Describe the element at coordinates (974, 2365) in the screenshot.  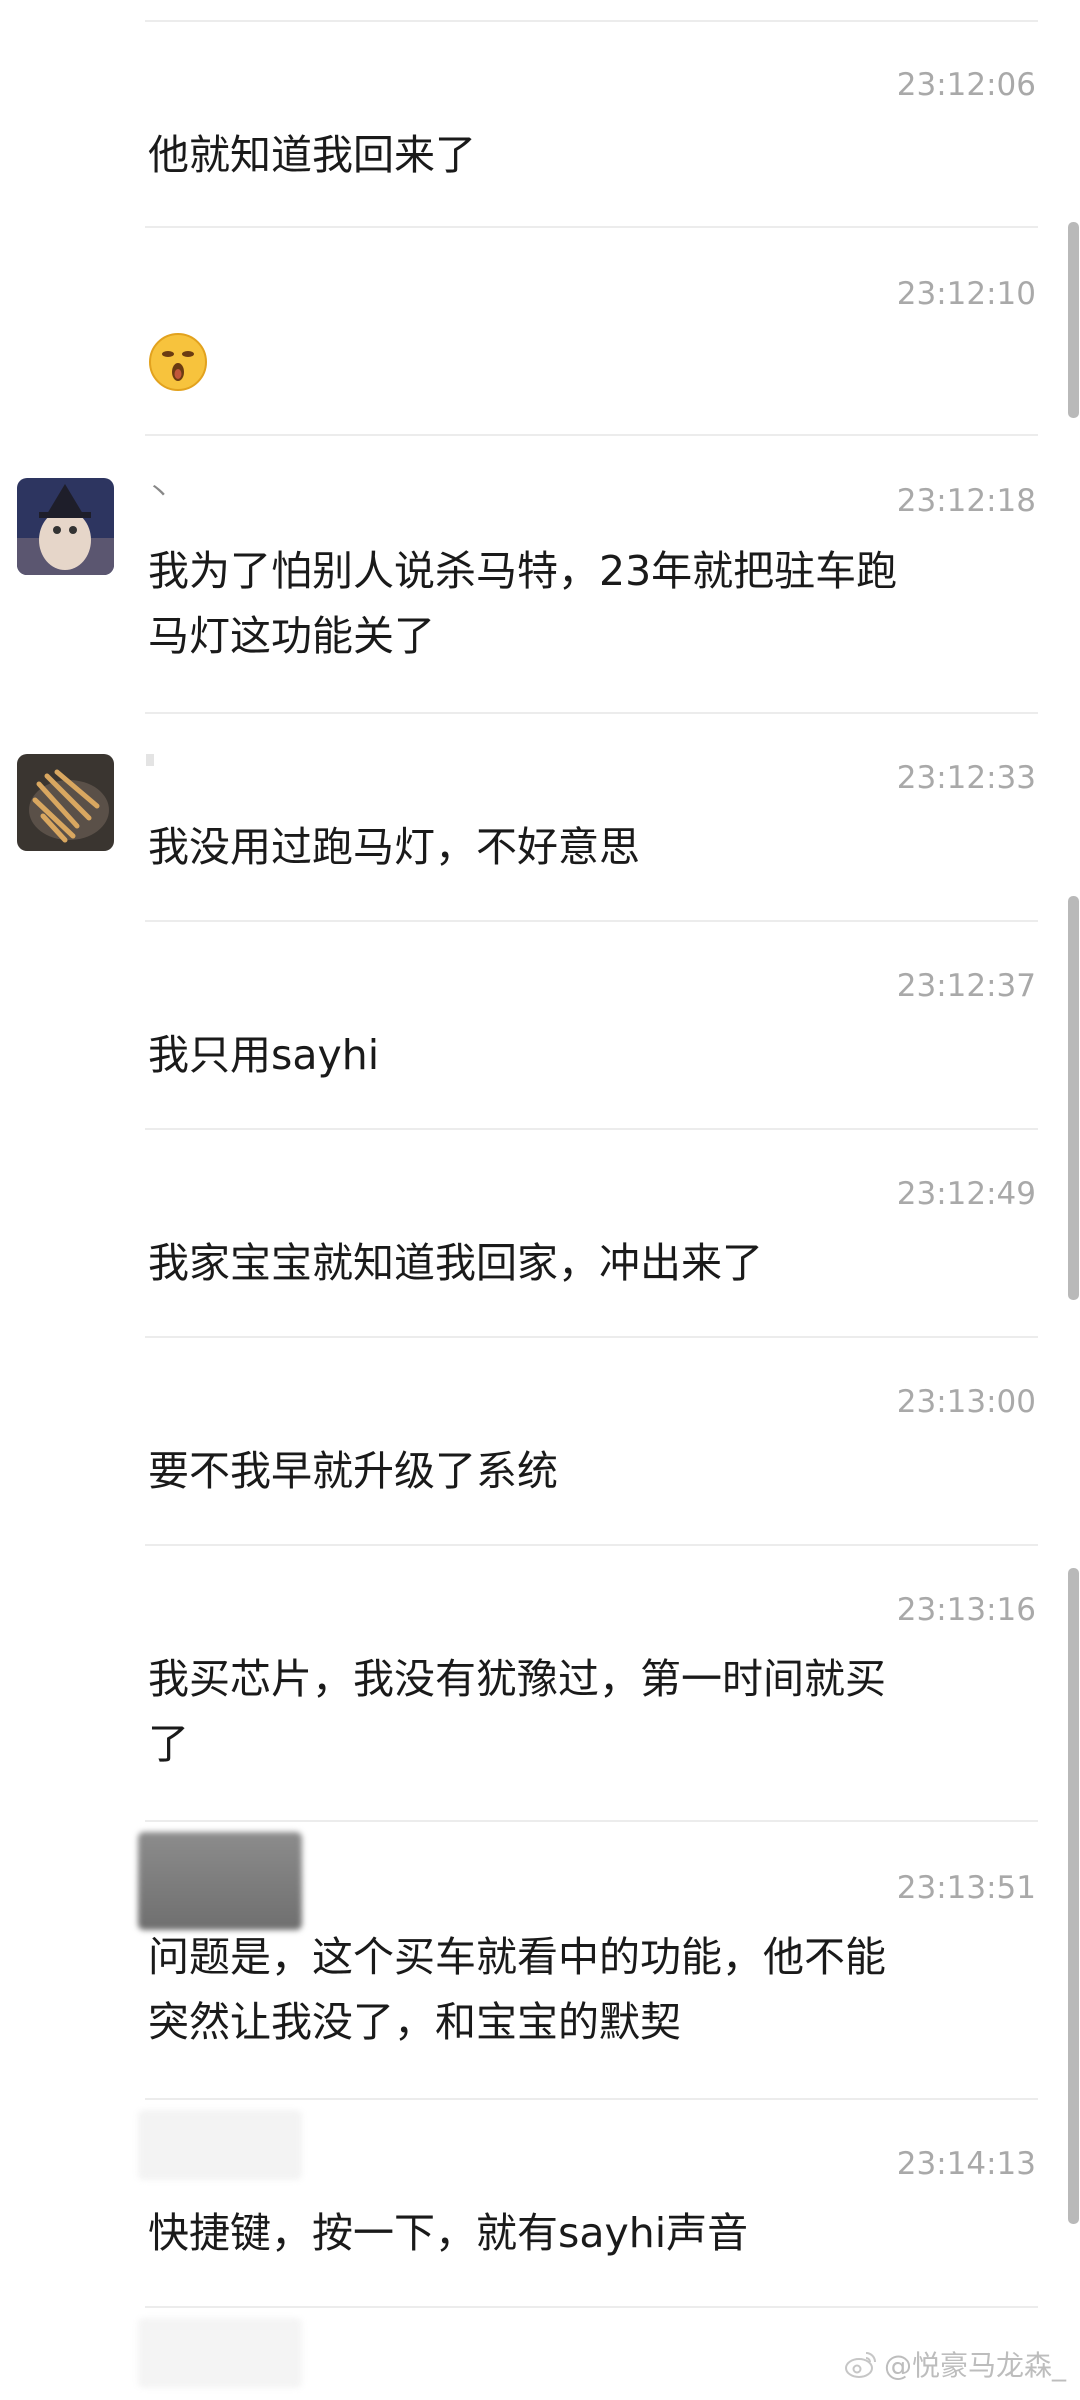
I see `watermark-text: @悦豪马龙森_` at that location.